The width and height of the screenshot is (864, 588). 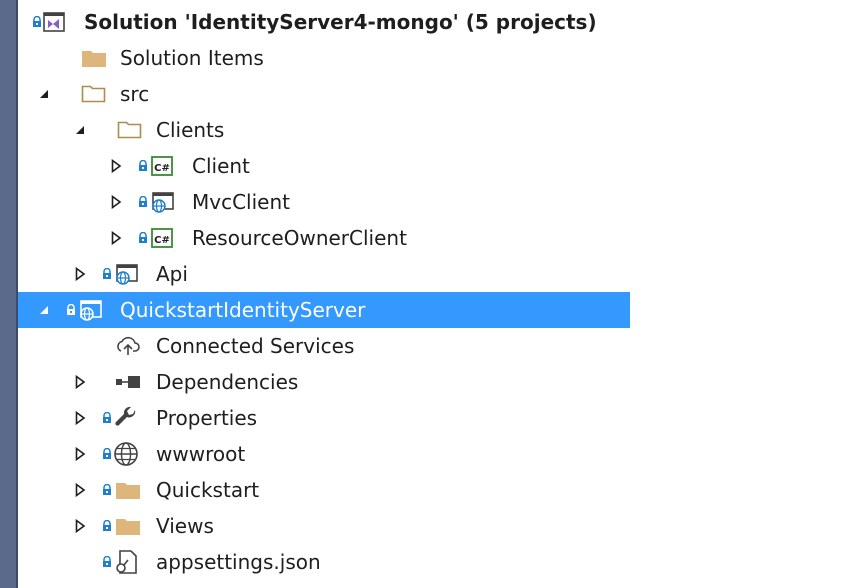 What do you see at coordinates (128, 346) in the screenshot?
I see `connected-services-cloud-icon` at bounding box center [128, 346].